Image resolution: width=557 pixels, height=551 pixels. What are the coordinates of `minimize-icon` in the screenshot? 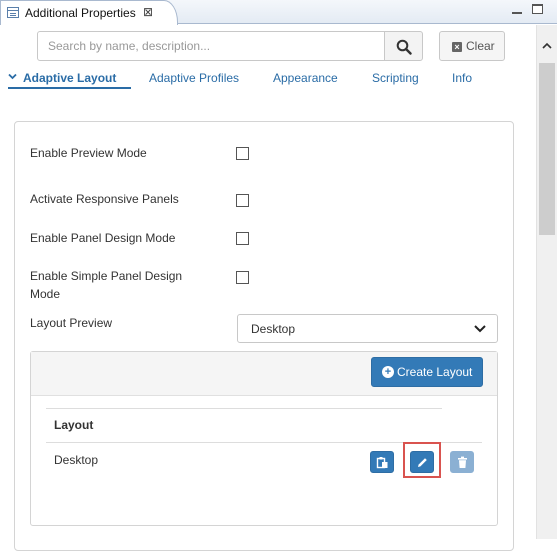 It's located at (517, 9).